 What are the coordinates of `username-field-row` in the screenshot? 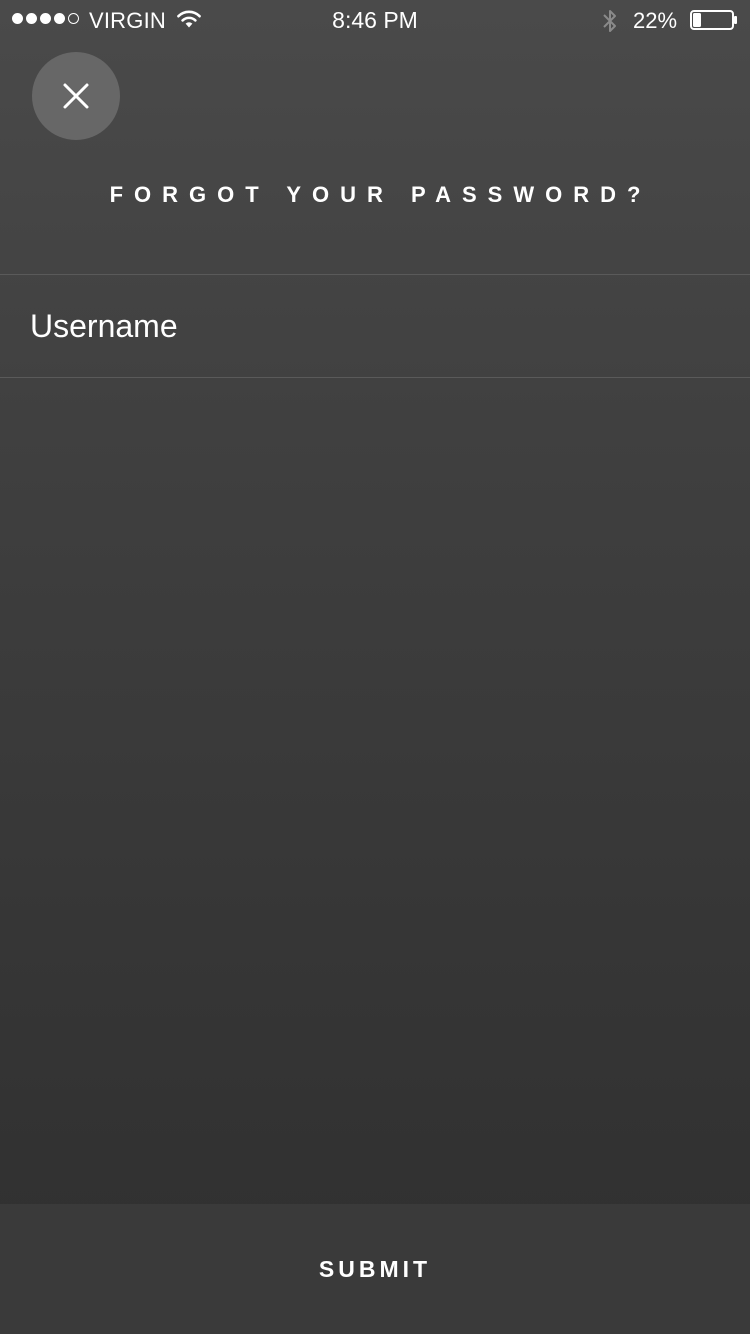 It's located at (375, 326).